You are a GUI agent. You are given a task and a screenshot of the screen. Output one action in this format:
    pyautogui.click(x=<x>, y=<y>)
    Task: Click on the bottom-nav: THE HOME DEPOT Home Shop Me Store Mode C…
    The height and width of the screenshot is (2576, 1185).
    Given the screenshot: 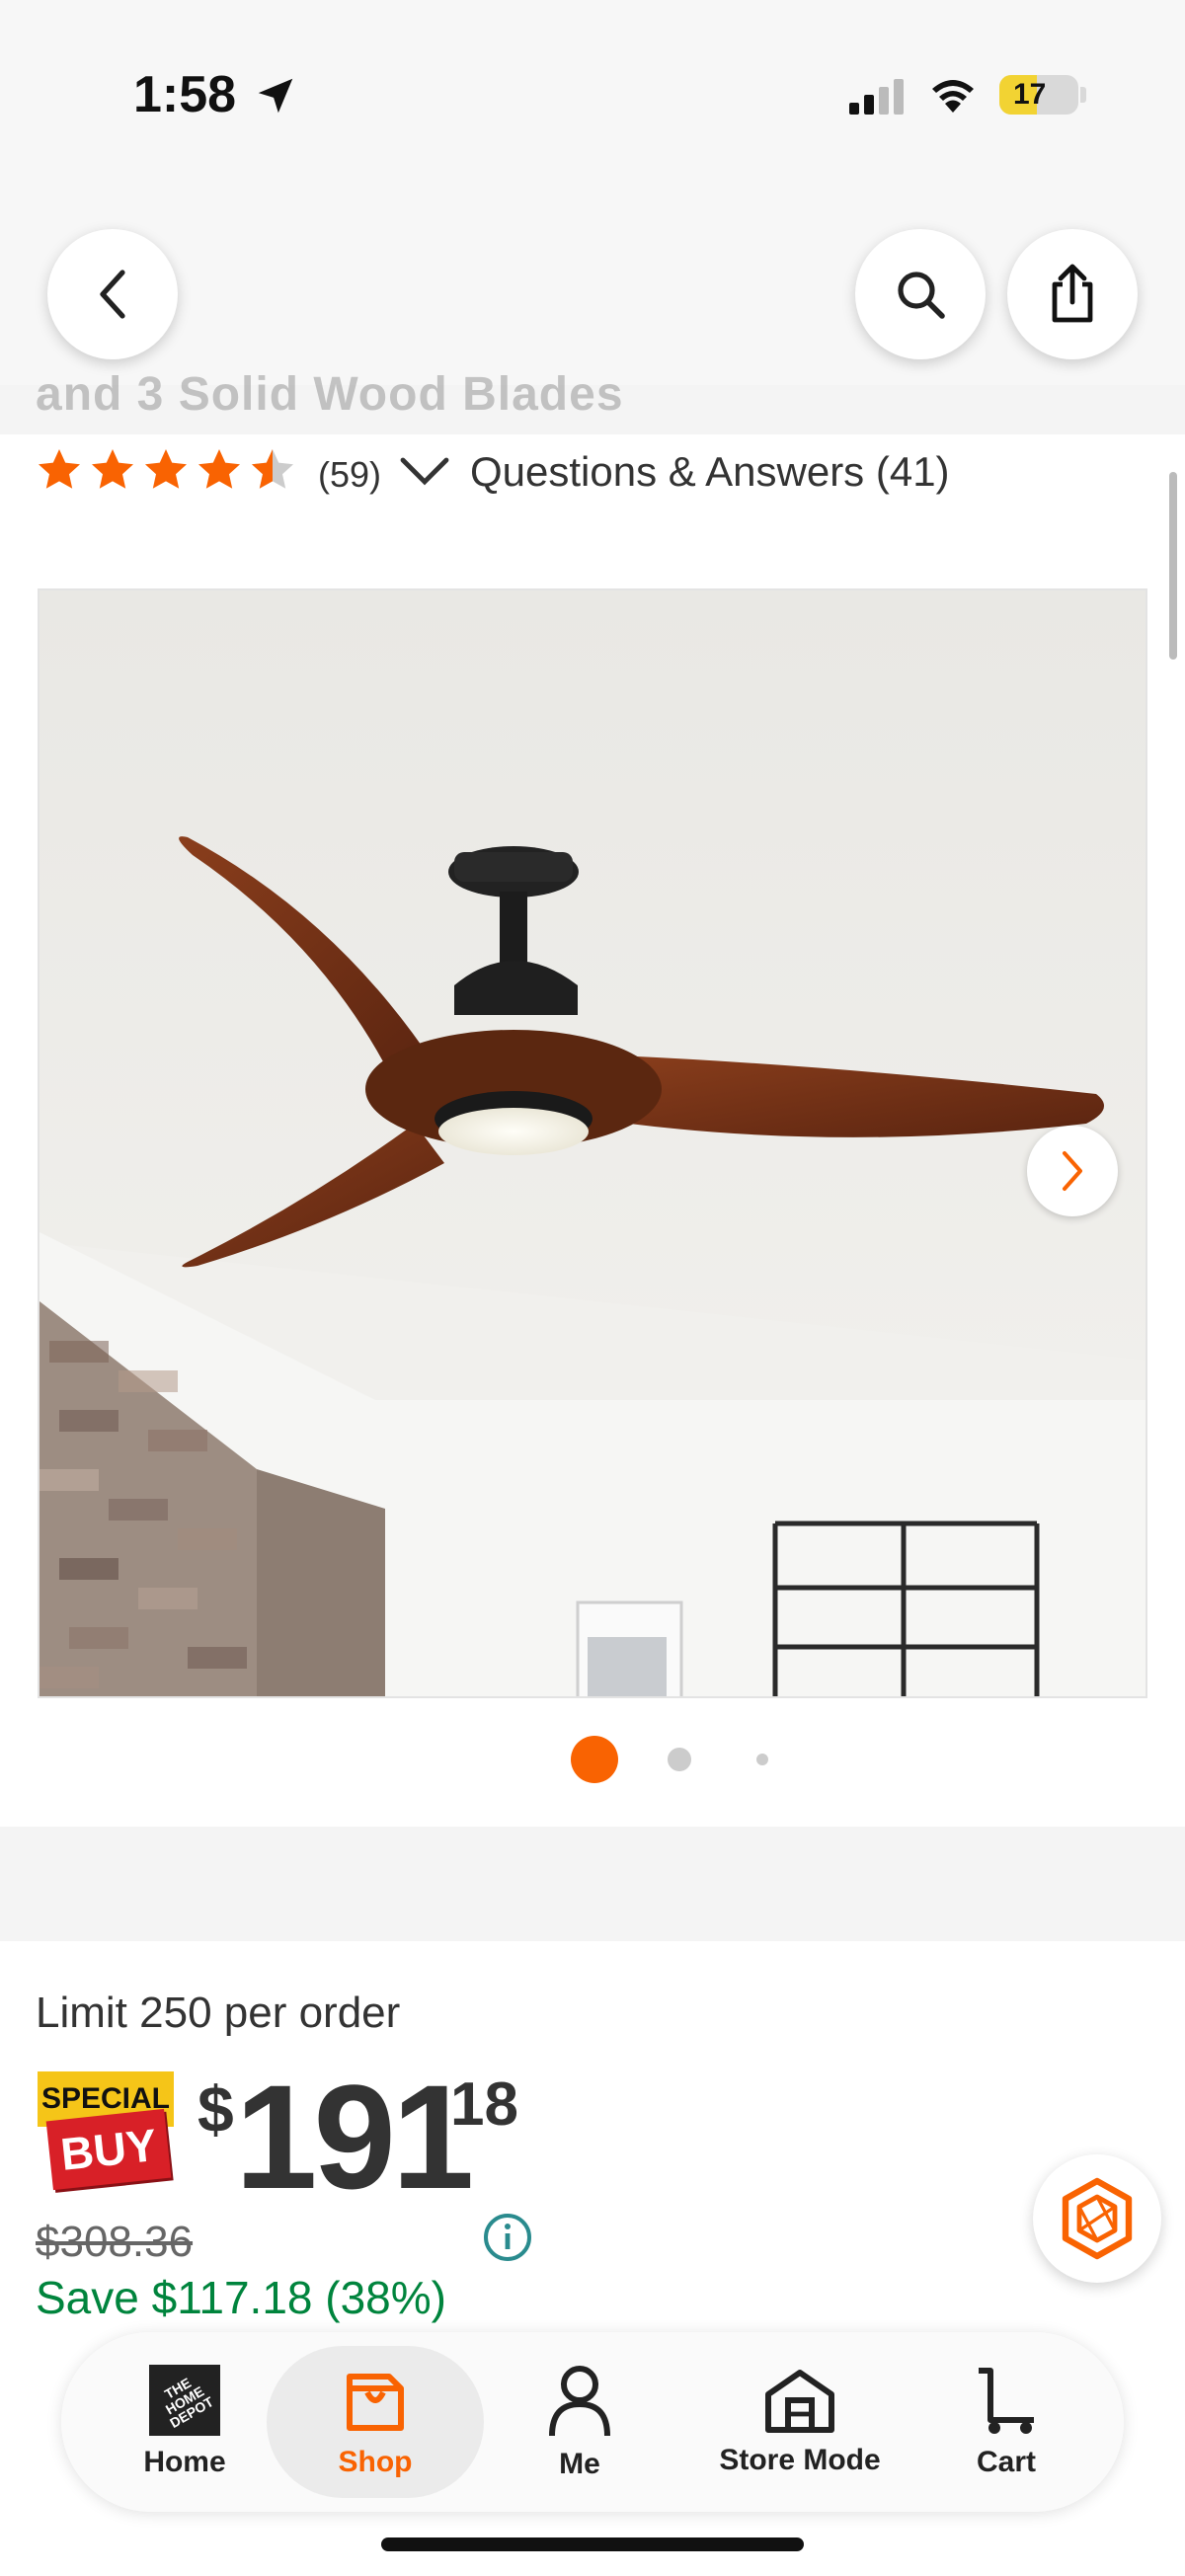 What is the action you would take?
    pyautogui.click(x=592, y=2422)
    